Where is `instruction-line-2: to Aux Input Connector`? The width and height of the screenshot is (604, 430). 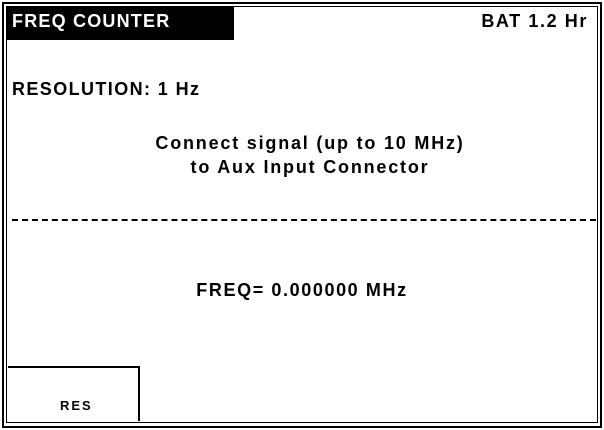
instruction-line-2: to Aux Input Connector is located at coordinates (310, 167).